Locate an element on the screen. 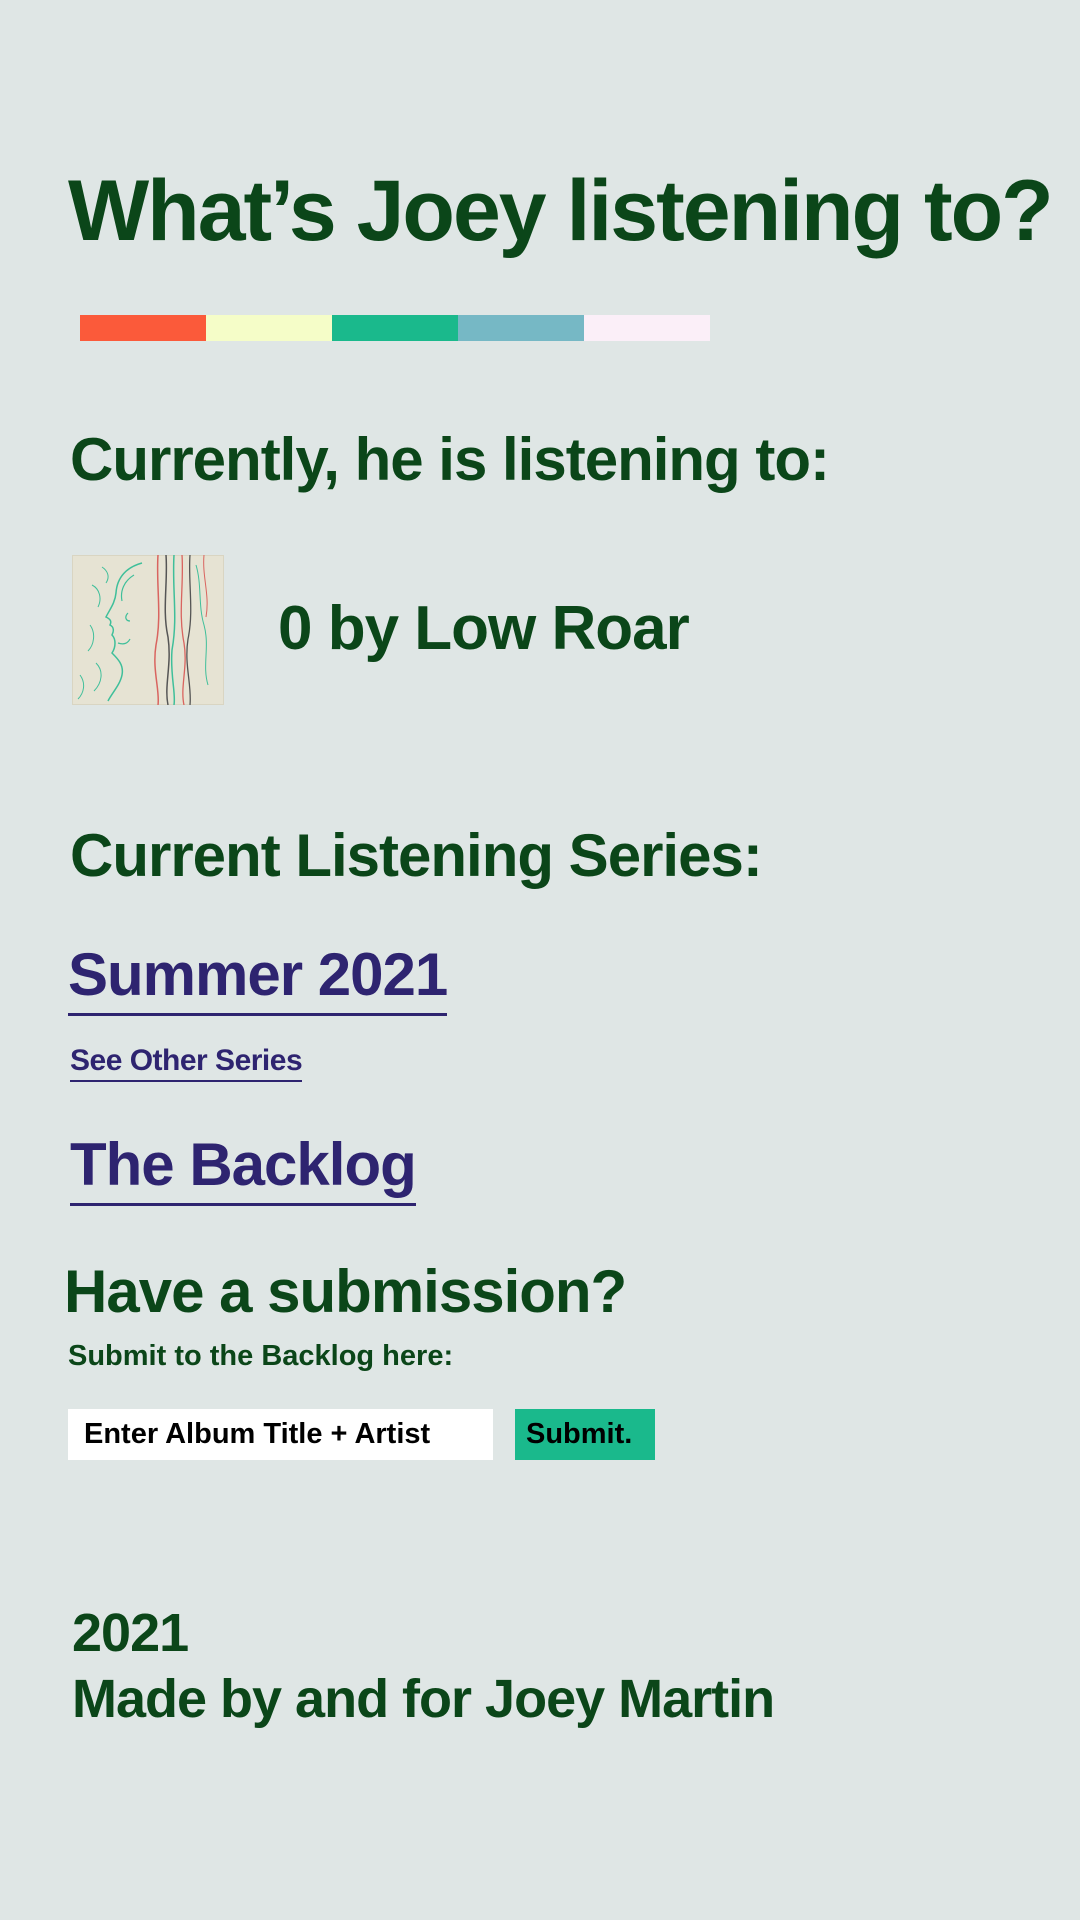 The height and width of the screenshot is (1920, 1080). page-title: What’s Joey listening to? is located at coordinates (561, 211).